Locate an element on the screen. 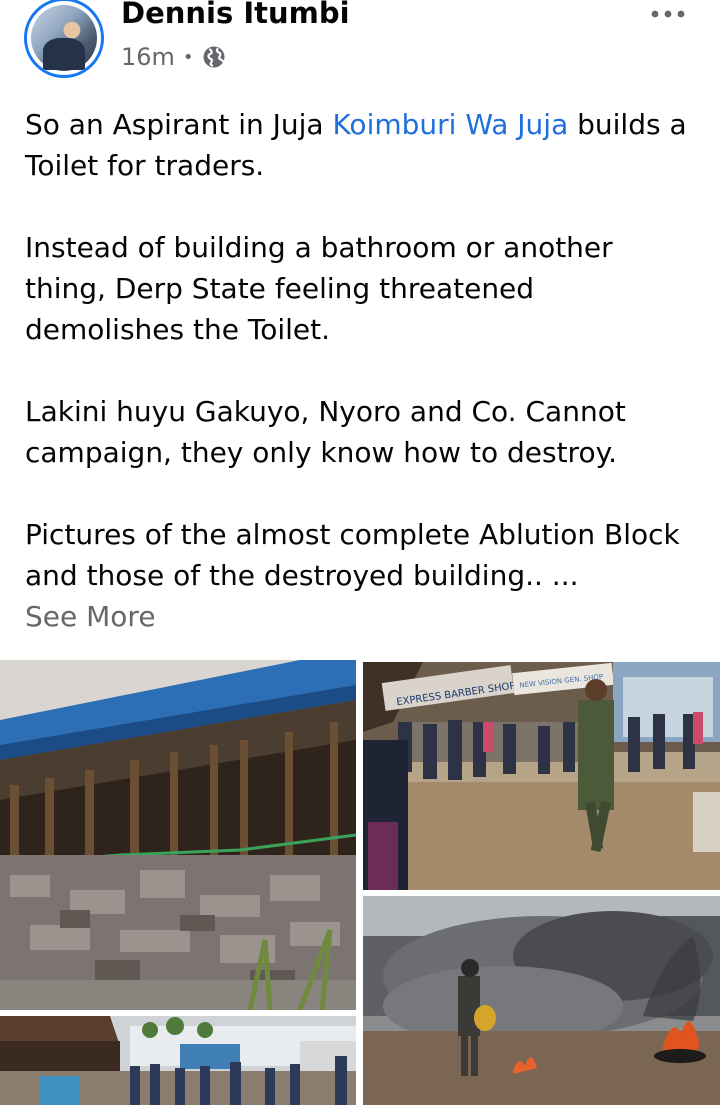  photo-market-crowd is located at coordinates (178, 1060).